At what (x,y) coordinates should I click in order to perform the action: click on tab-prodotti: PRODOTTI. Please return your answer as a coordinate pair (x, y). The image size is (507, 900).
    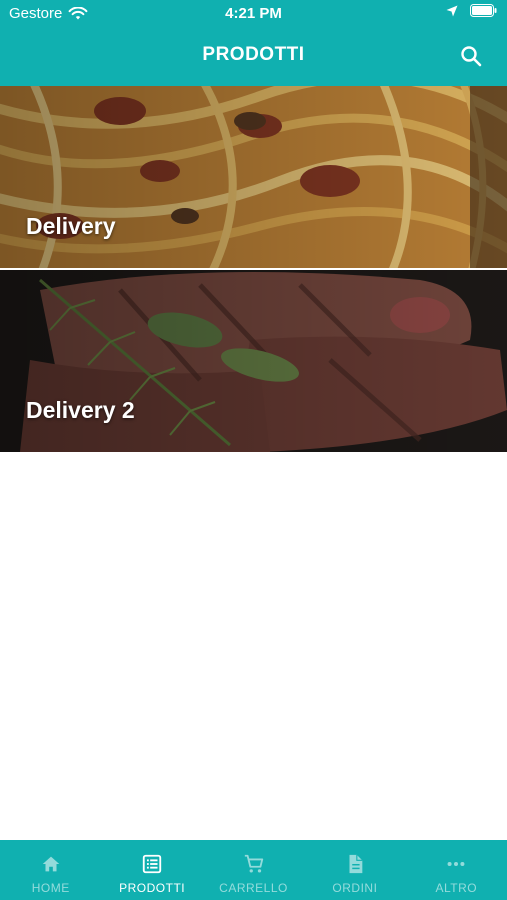
    Looking at the image, I should click on (151, 870).